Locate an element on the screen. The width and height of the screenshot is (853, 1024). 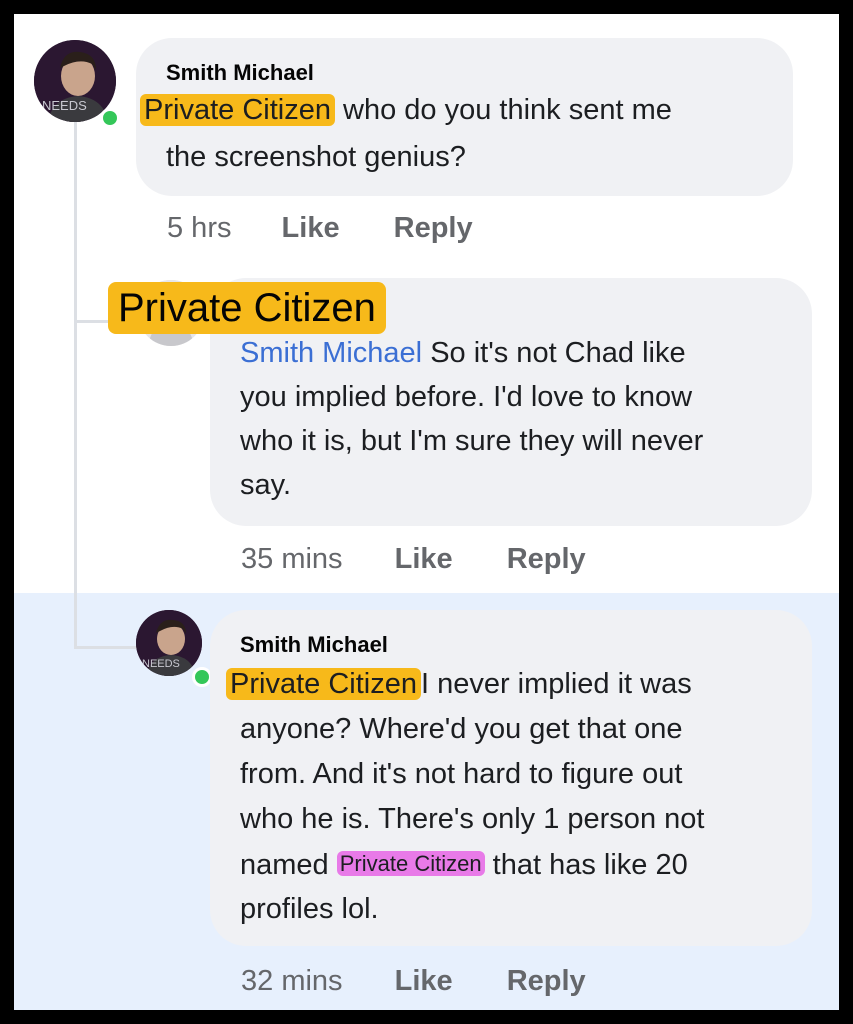
comment-timestamp: 32 mins is located at coordinates (292, 981).